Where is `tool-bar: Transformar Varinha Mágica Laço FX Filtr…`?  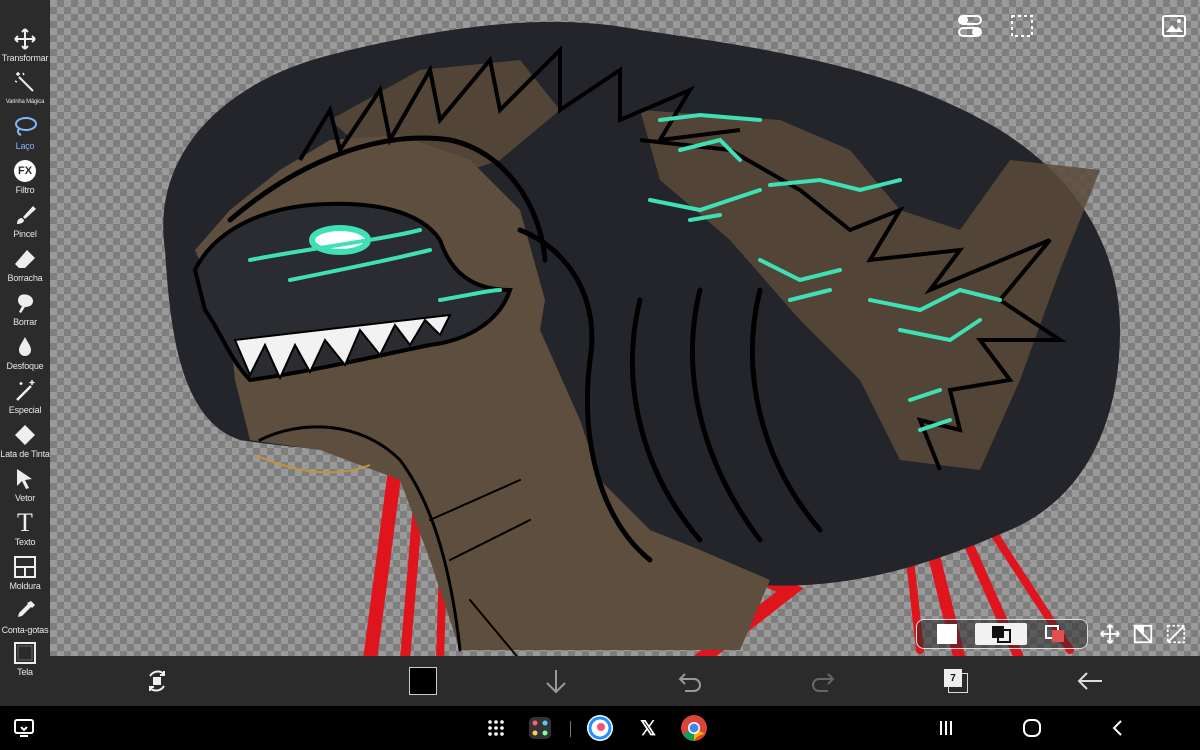
tool-bar: Transformar Varinha Mágica Laço FX Filtr… is located at coordinates (25, 353).